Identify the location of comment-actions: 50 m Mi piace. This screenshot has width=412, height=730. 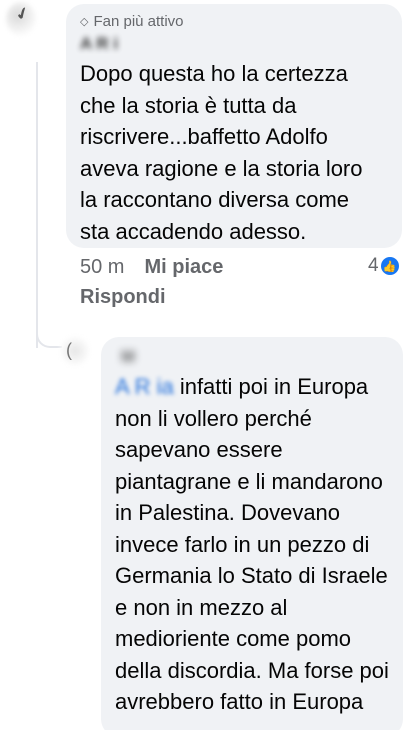
(151, 267).